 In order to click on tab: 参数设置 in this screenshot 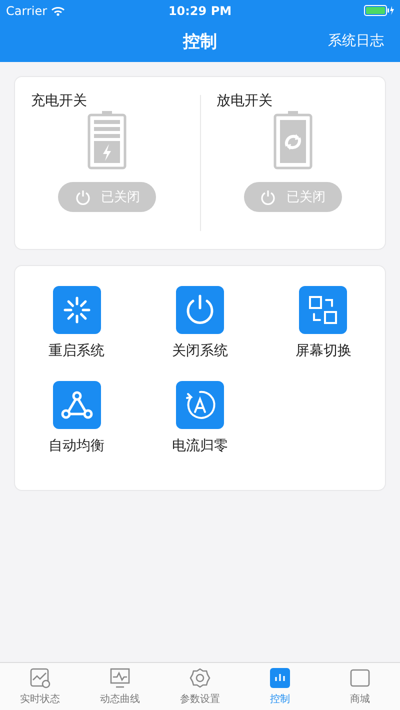, I will do `click(200, 686)`.